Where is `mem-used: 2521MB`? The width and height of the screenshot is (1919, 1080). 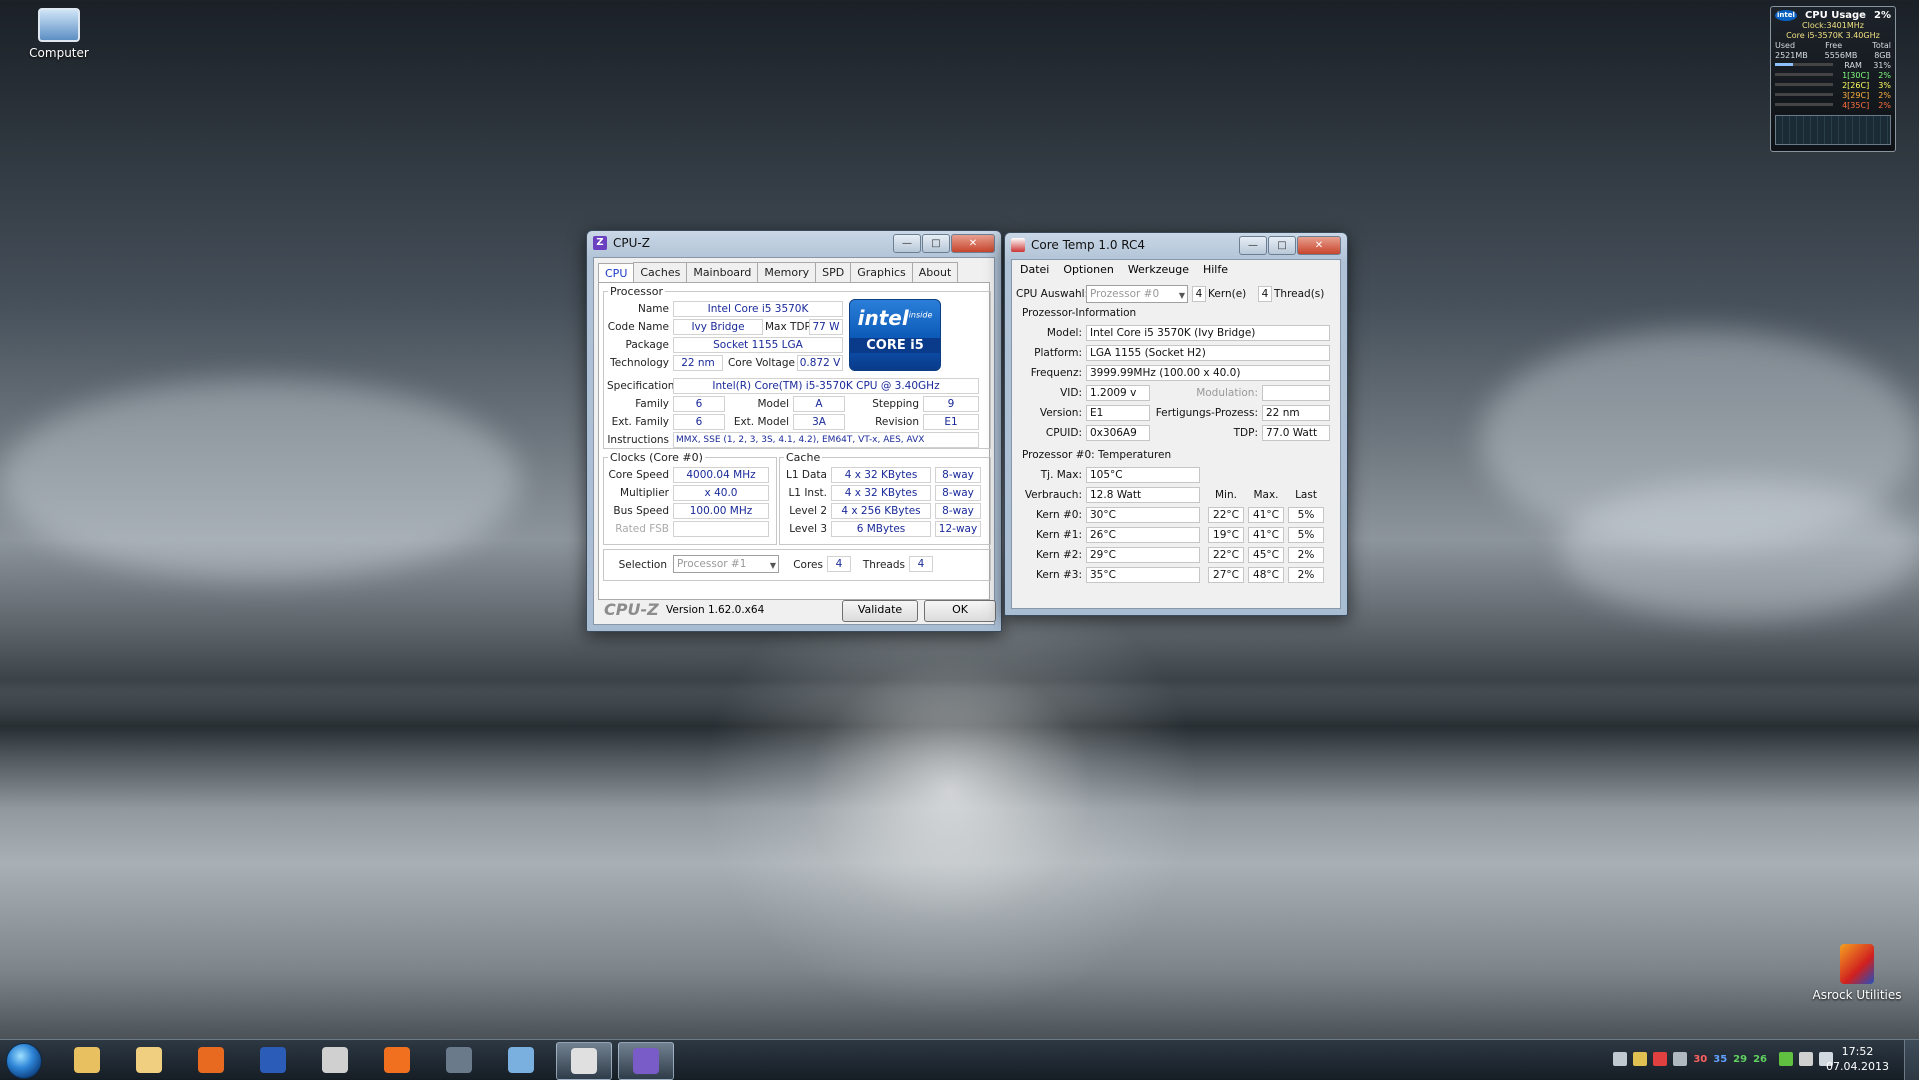
mem-used: 2521MB is located at coordinates (1791, 55).